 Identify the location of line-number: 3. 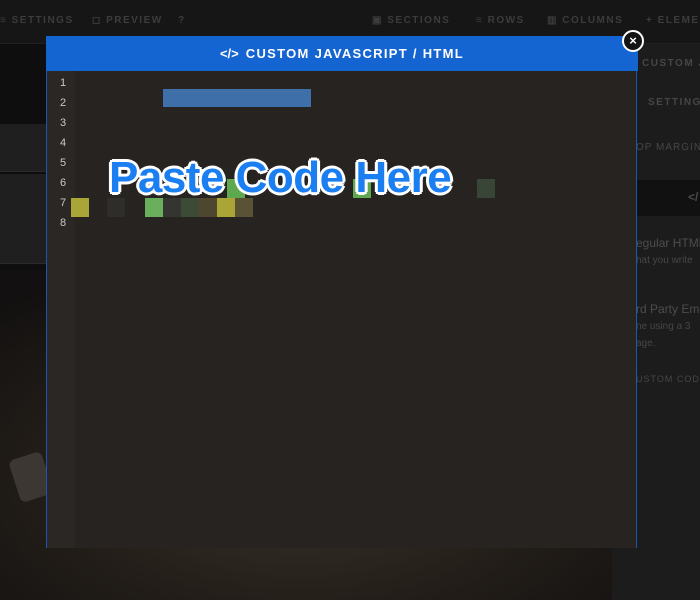
(63, 123).